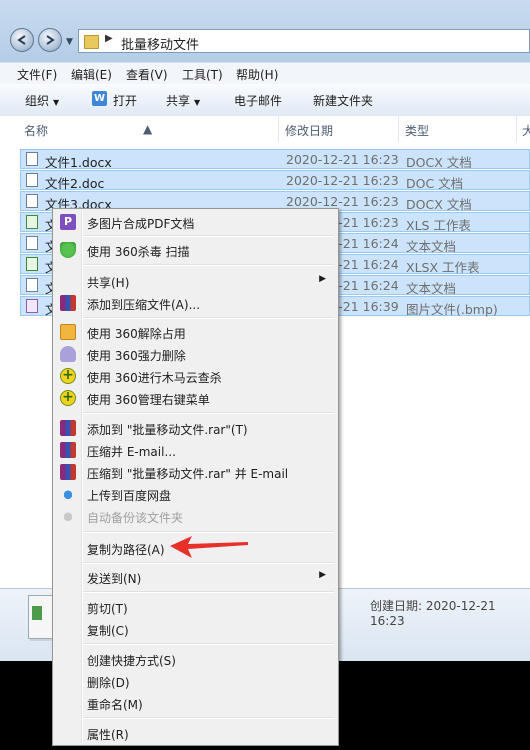 The height and width of the screenshot is (750, 530). Describe the element at coordinates (202, 74) in the screenshot. I see `menu-tools: 工具(T)` at that location.